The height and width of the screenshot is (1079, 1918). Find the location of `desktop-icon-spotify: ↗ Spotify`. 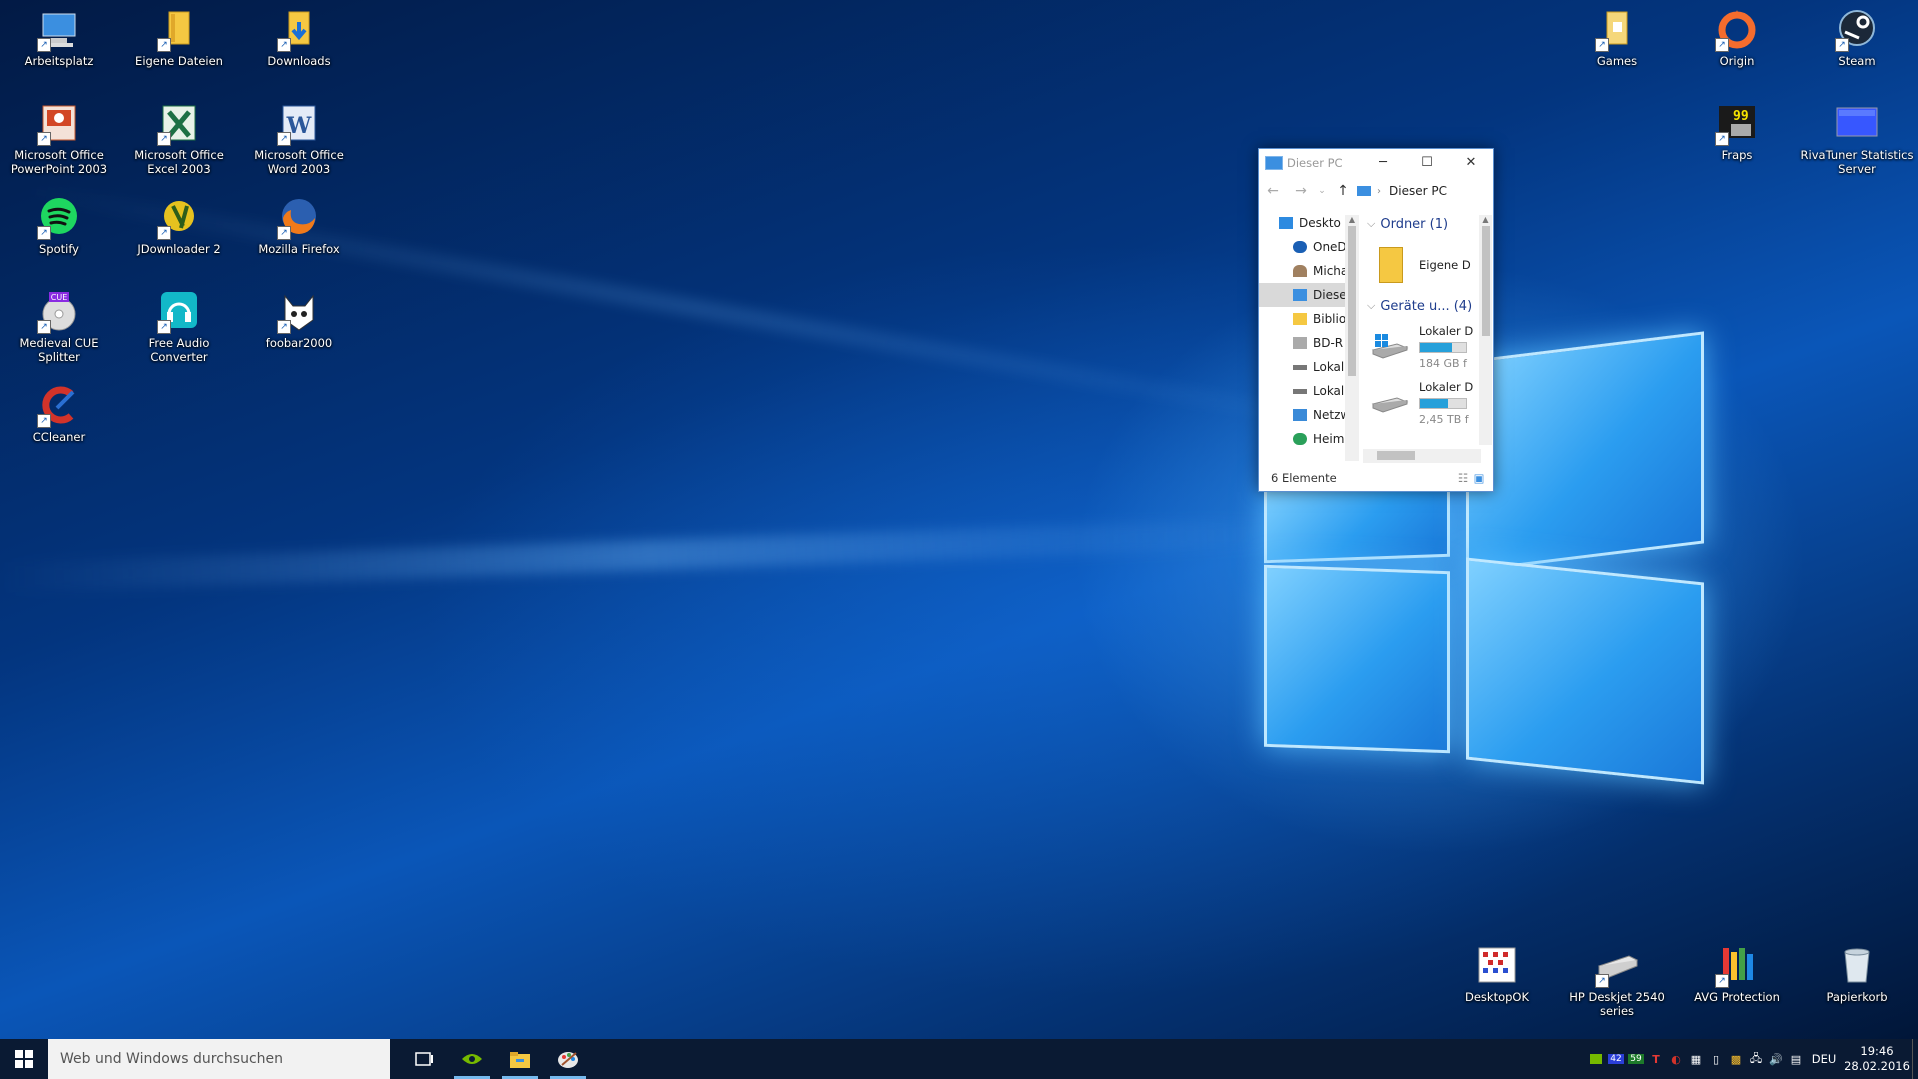

desktop-icon-spotify: ↗ Spotify is located at coordinates (59, 226).